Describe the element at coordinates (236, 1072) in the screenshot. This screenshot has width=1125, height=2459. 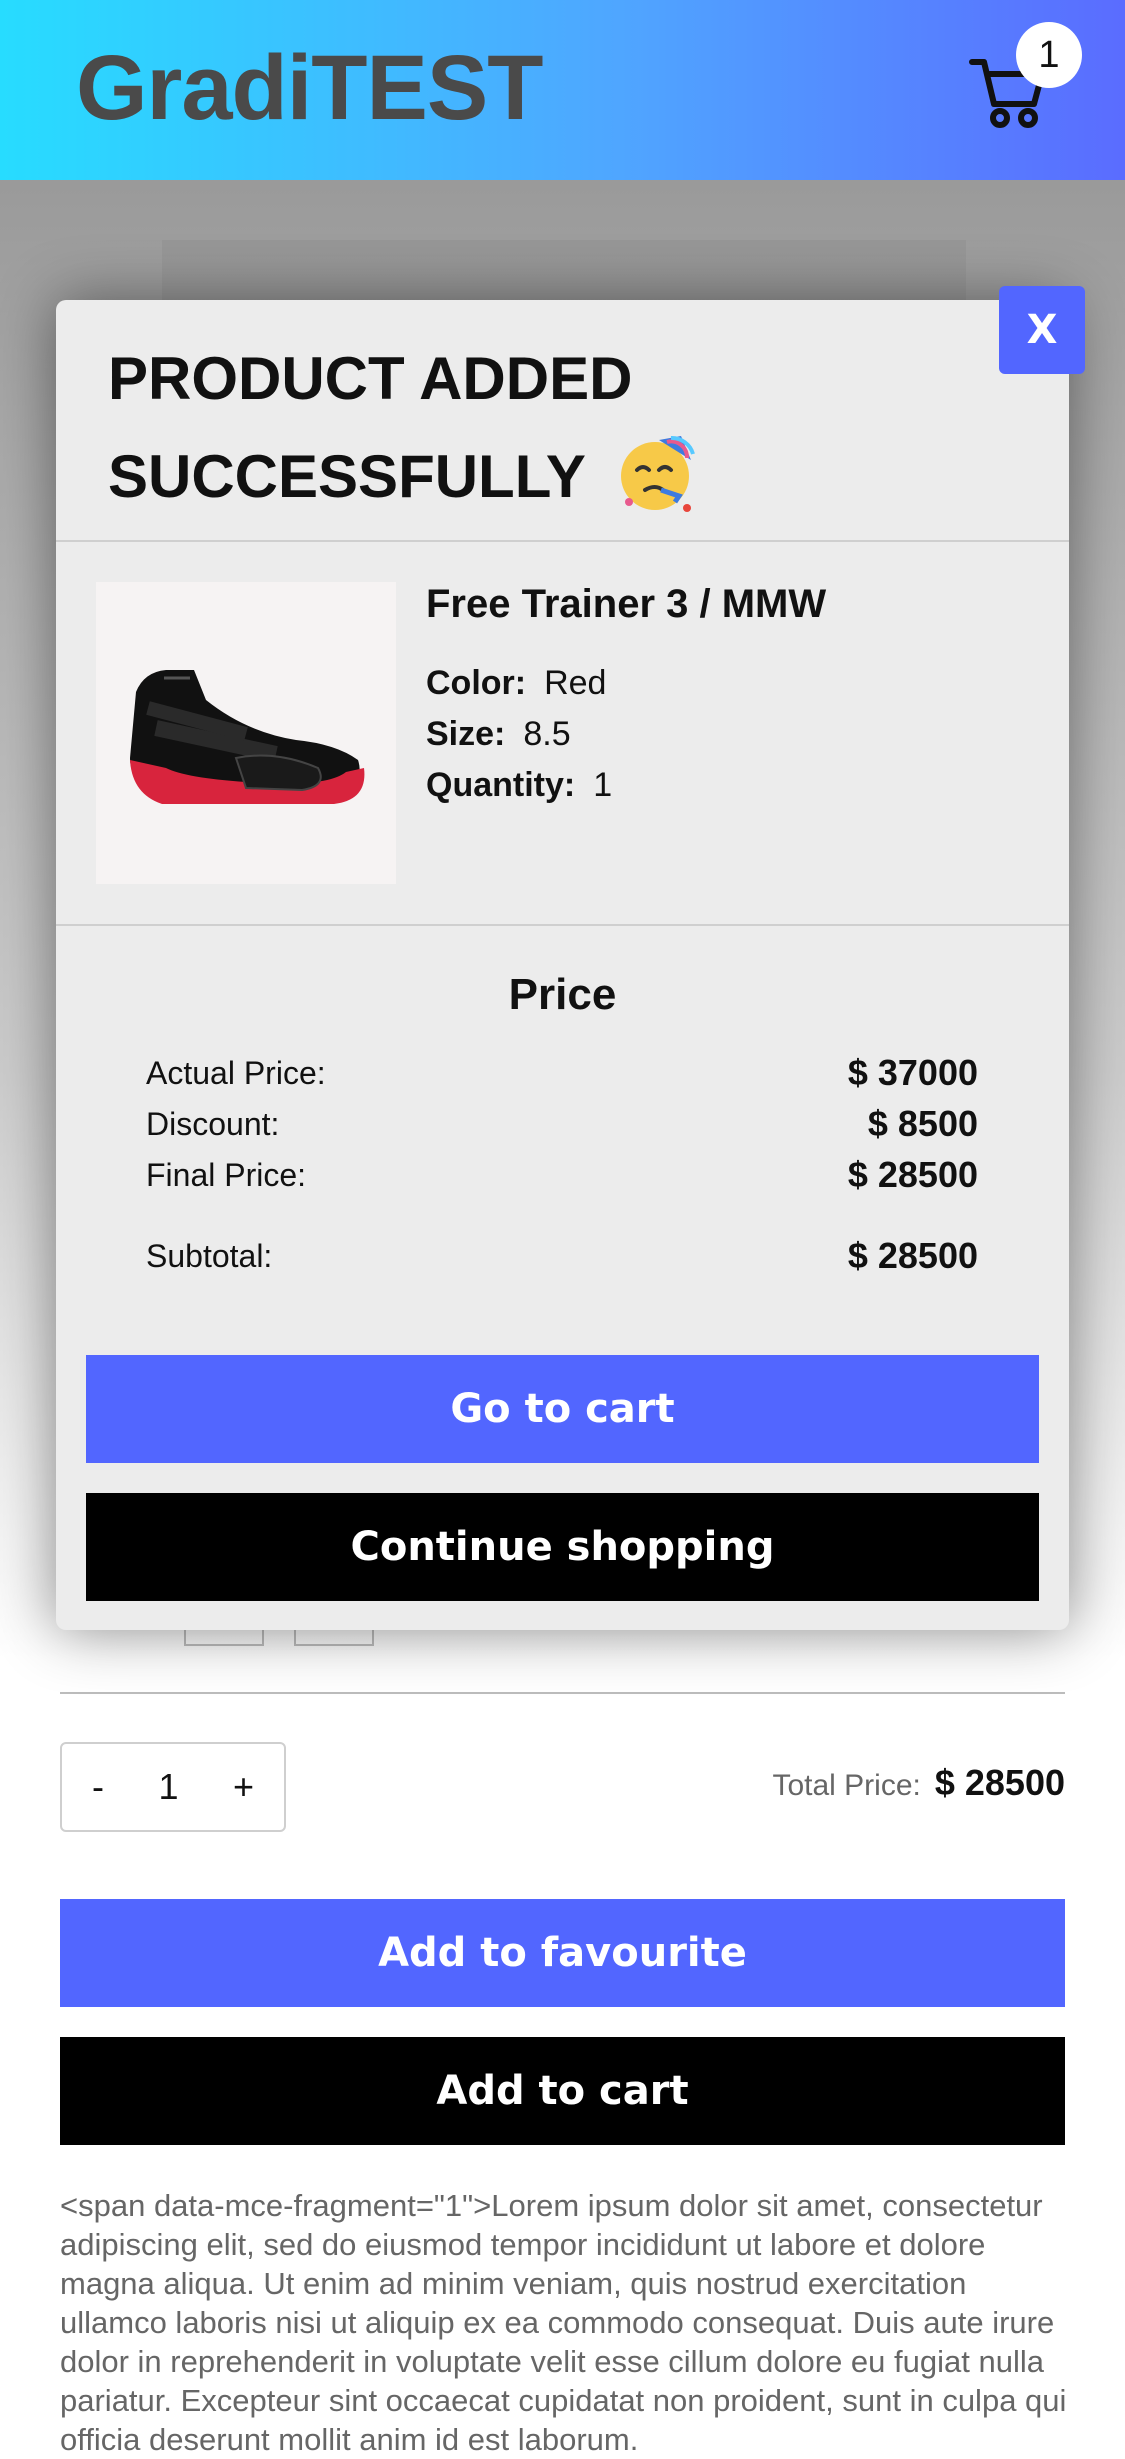
I see `actual-price-label: Actual Price:` at that location.